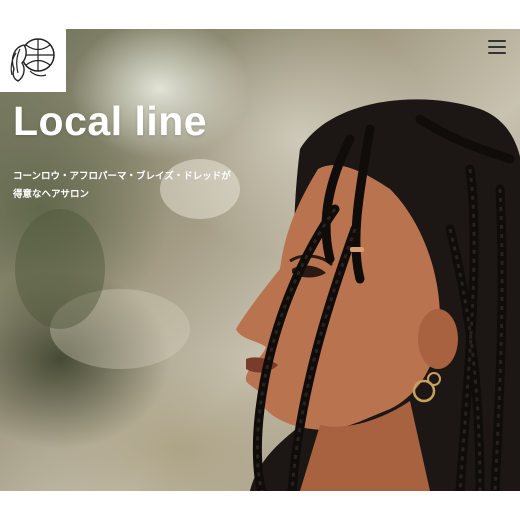 The width and height of the screenshot is (520, 520). What do you see at coordinates (51, 194) in the screenshot?
I see `tagline-line-2: 得意なヘアサロン` at bounding box center [51, 194].